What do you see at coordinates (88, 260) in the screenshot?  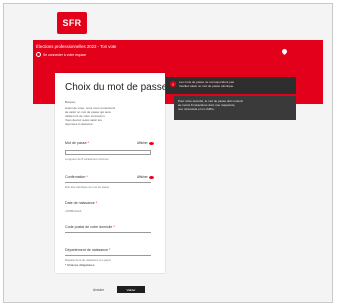 I see `birthplace-hint: Département de naissance (ou pays)` at bounding box center [88, 260].